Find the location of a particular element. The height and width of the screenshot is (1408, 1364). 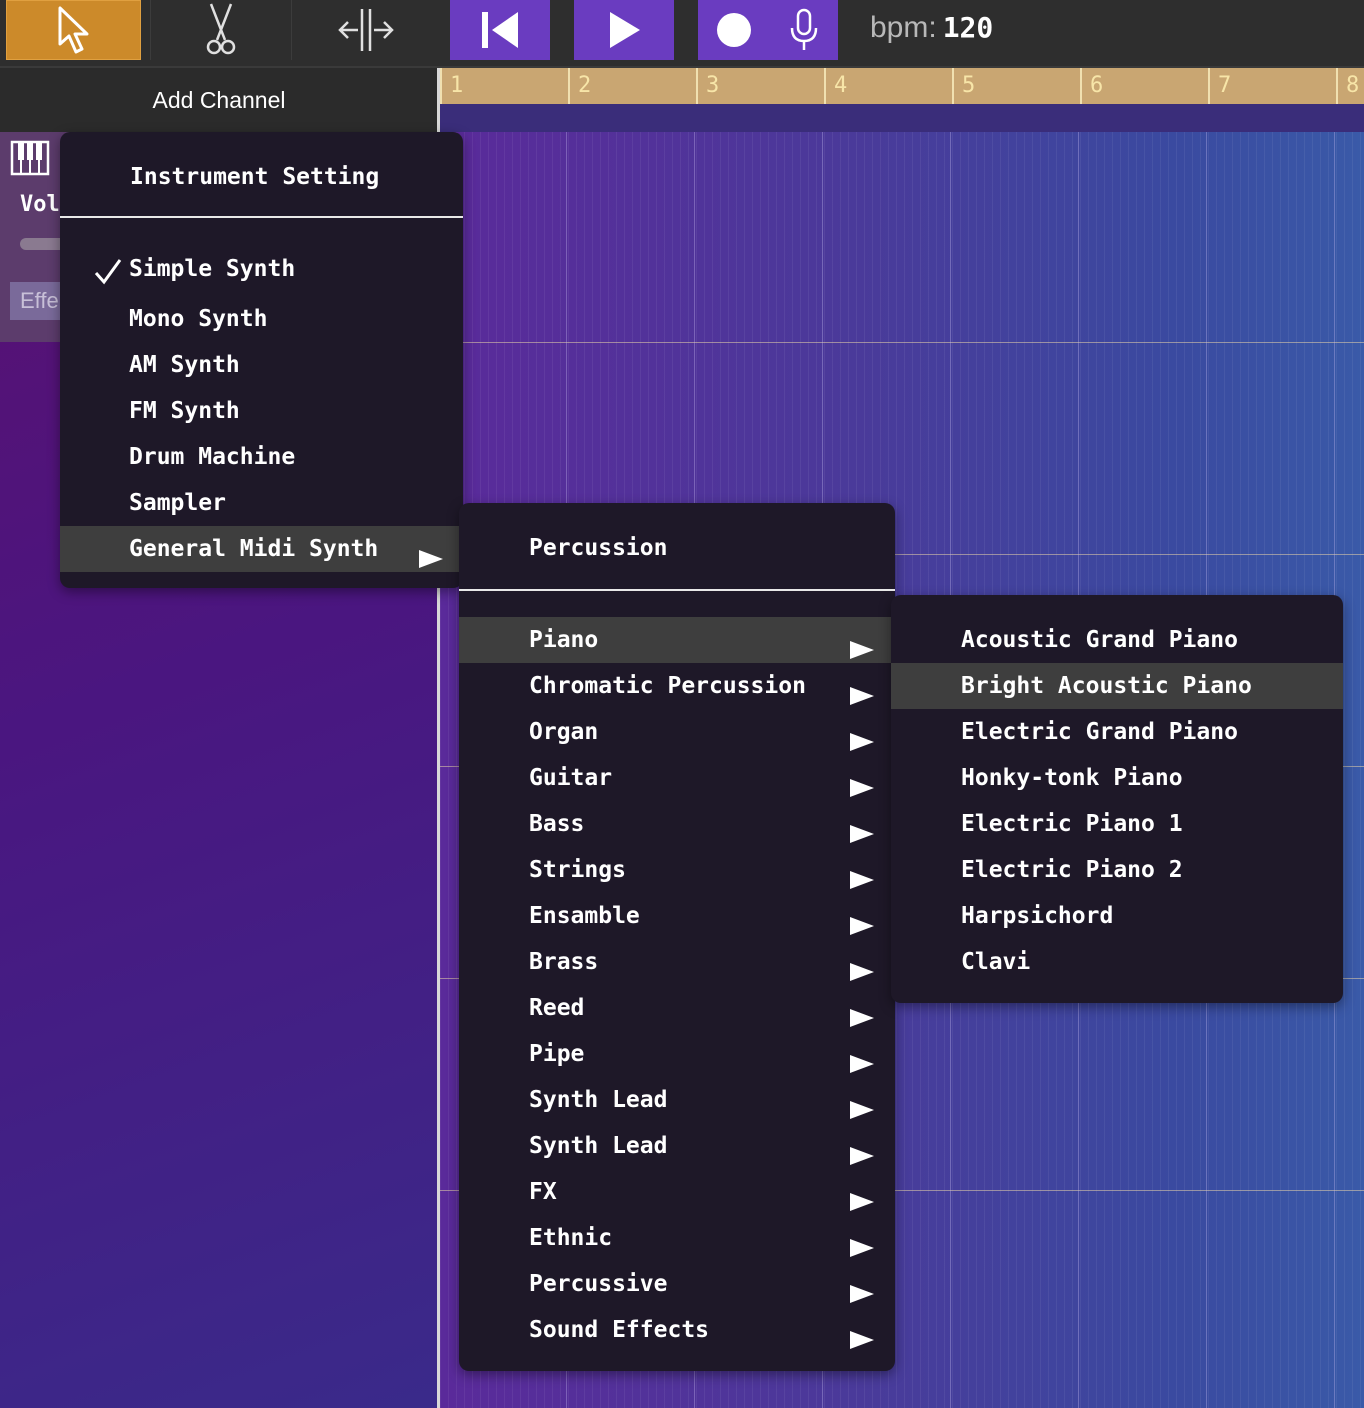

rewind-button is located at coordinates (500, 30).